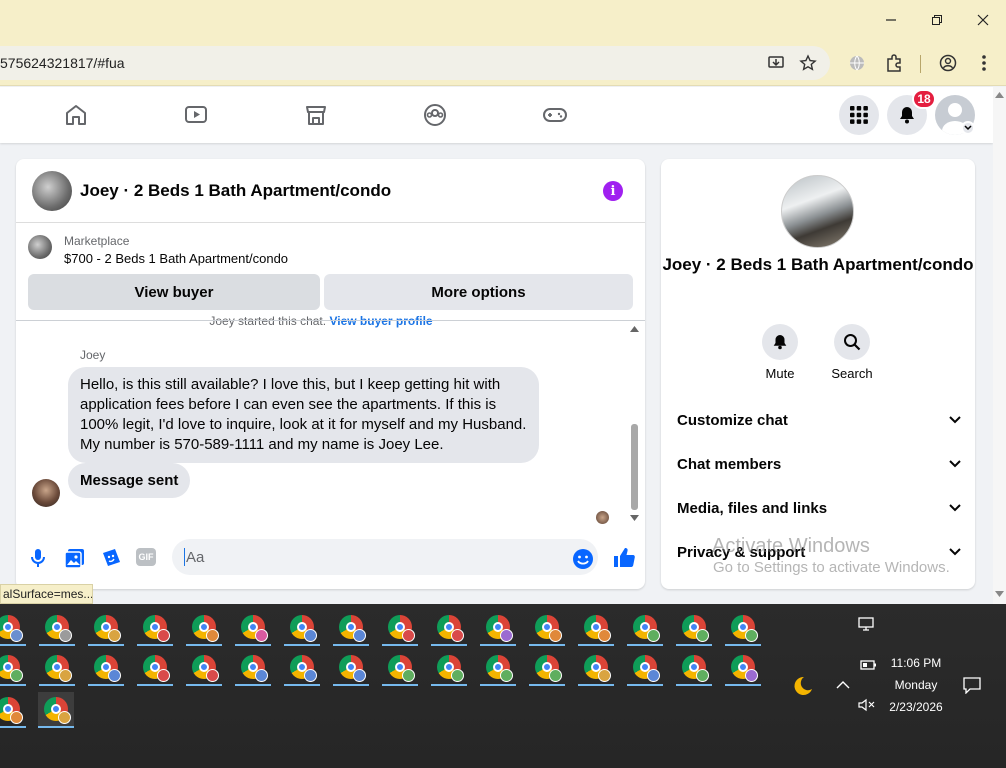 Image resolution: width=1006 pixels, height=768 pixels. Describe the element at coordinates (38, 560) in the screenshot. I see `microphone-icon` at that location.